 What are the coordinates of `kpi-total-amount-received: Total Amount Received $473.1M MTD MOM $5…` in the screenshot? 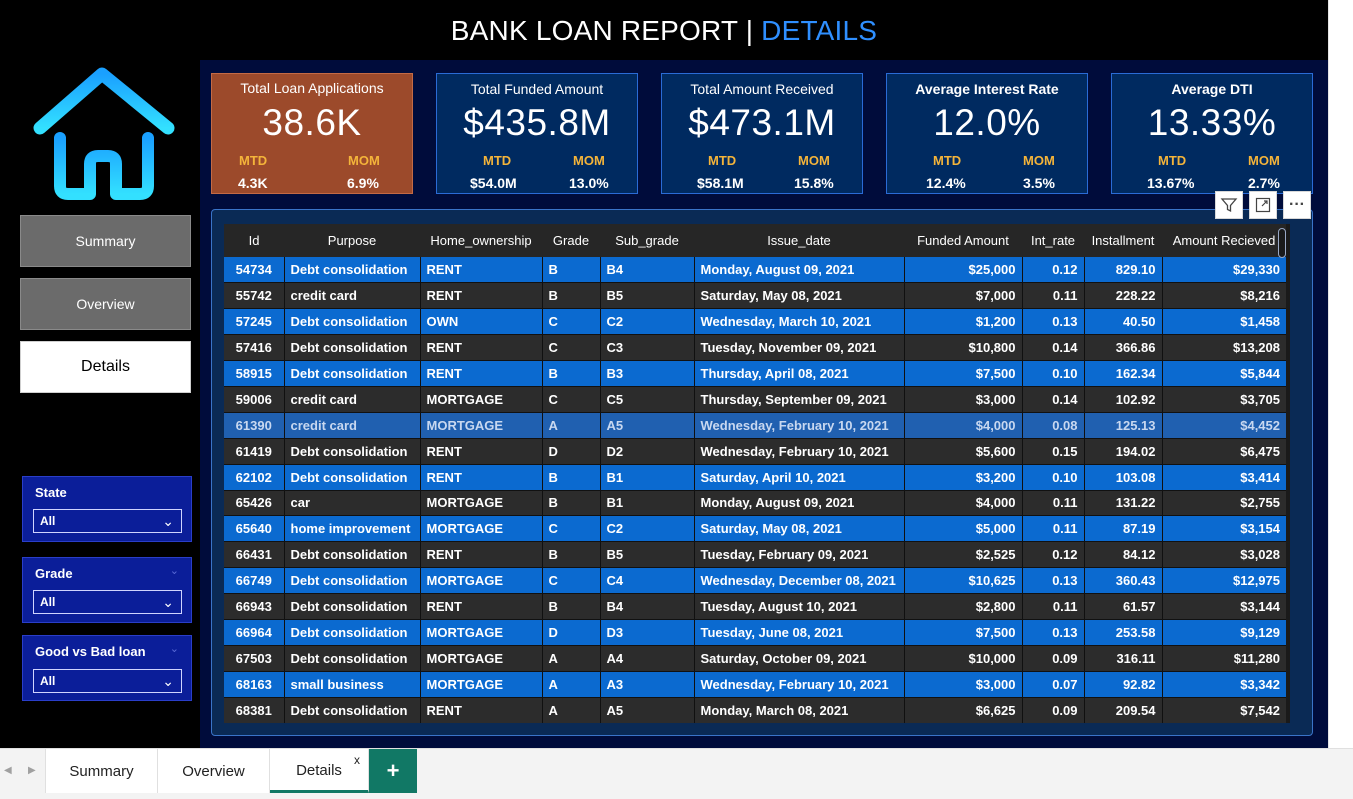 It's located at (762, 133).